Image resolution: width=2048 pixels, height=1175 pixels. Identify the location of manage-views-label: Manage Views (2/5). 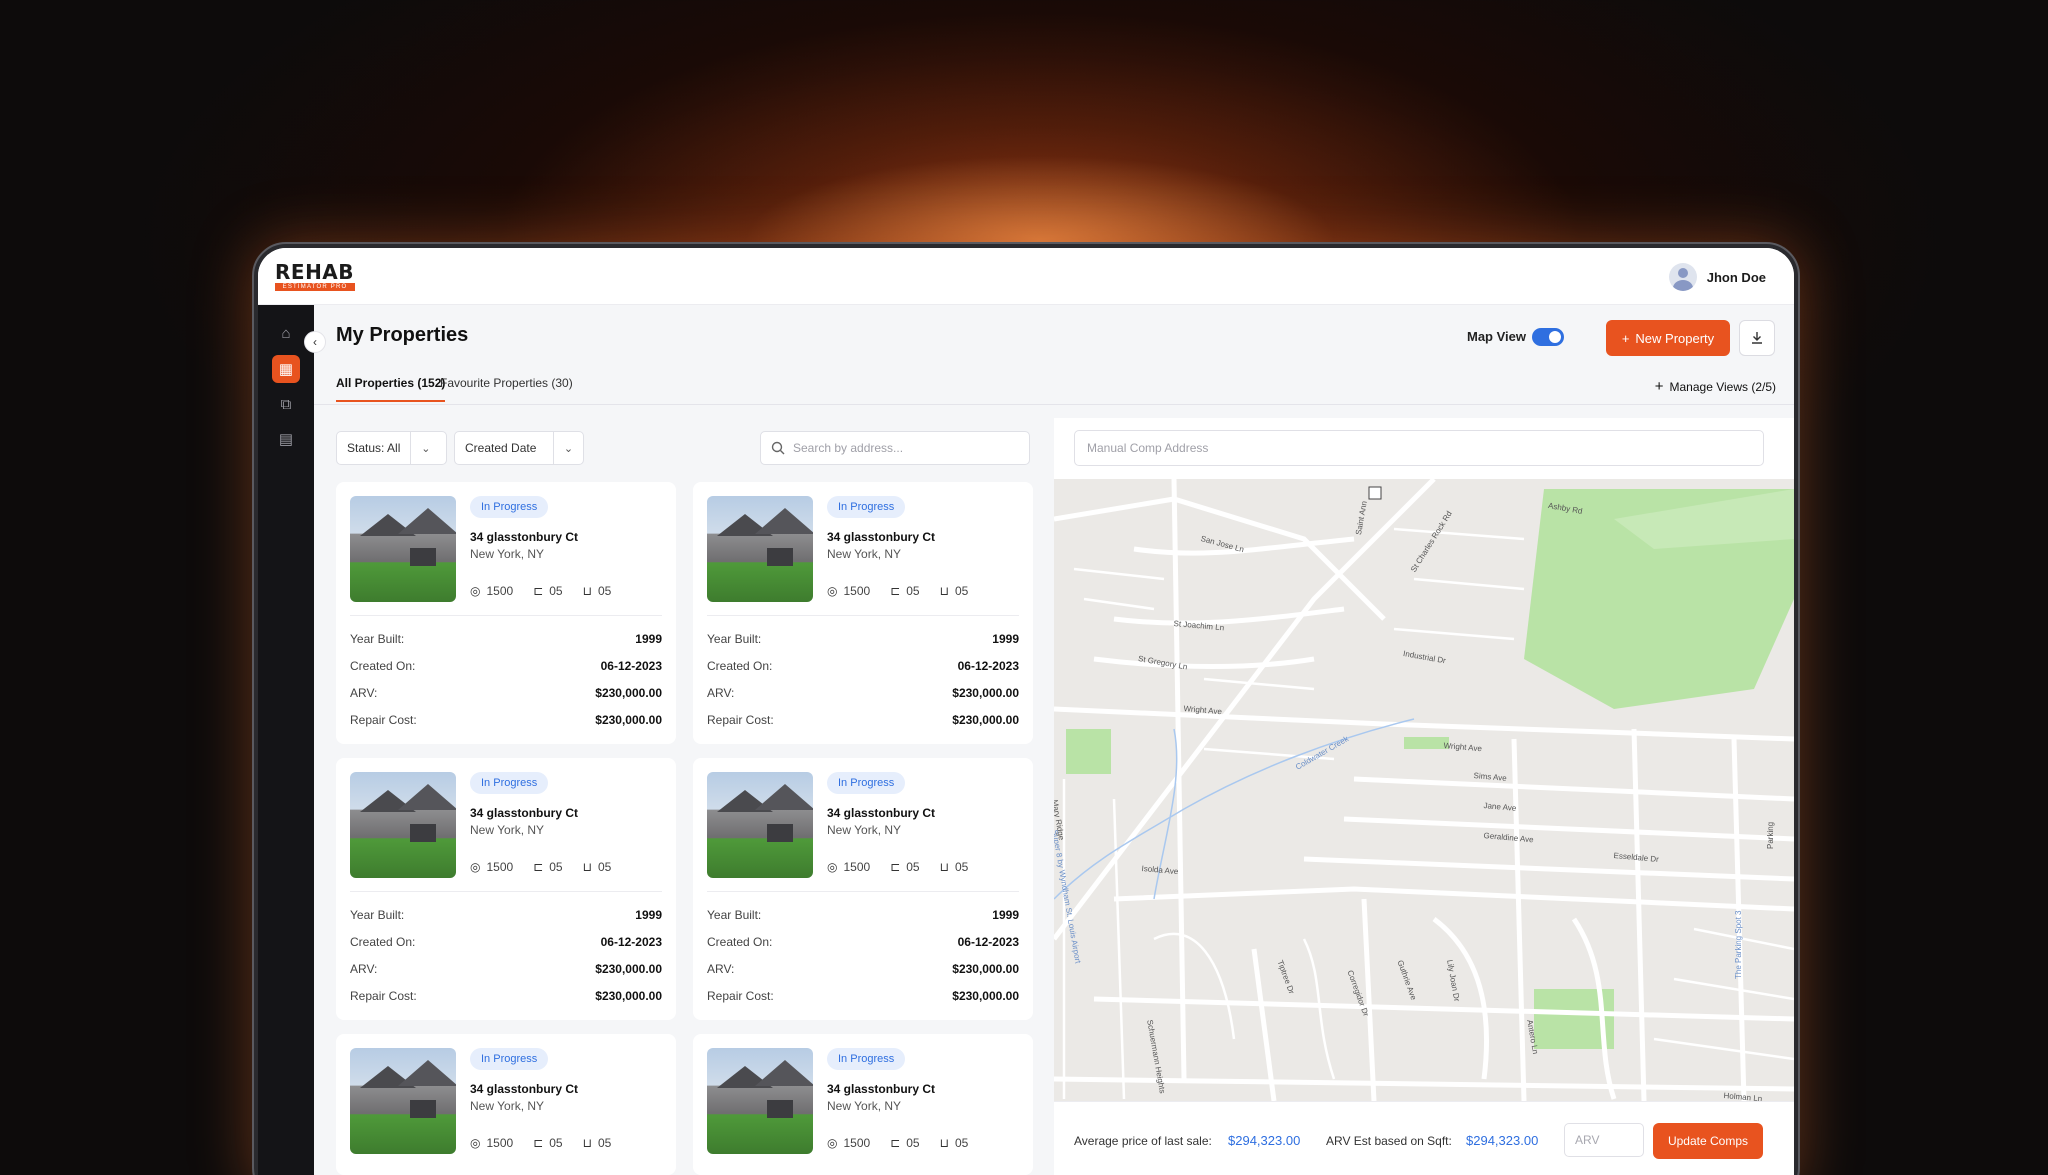
(1723, 386).